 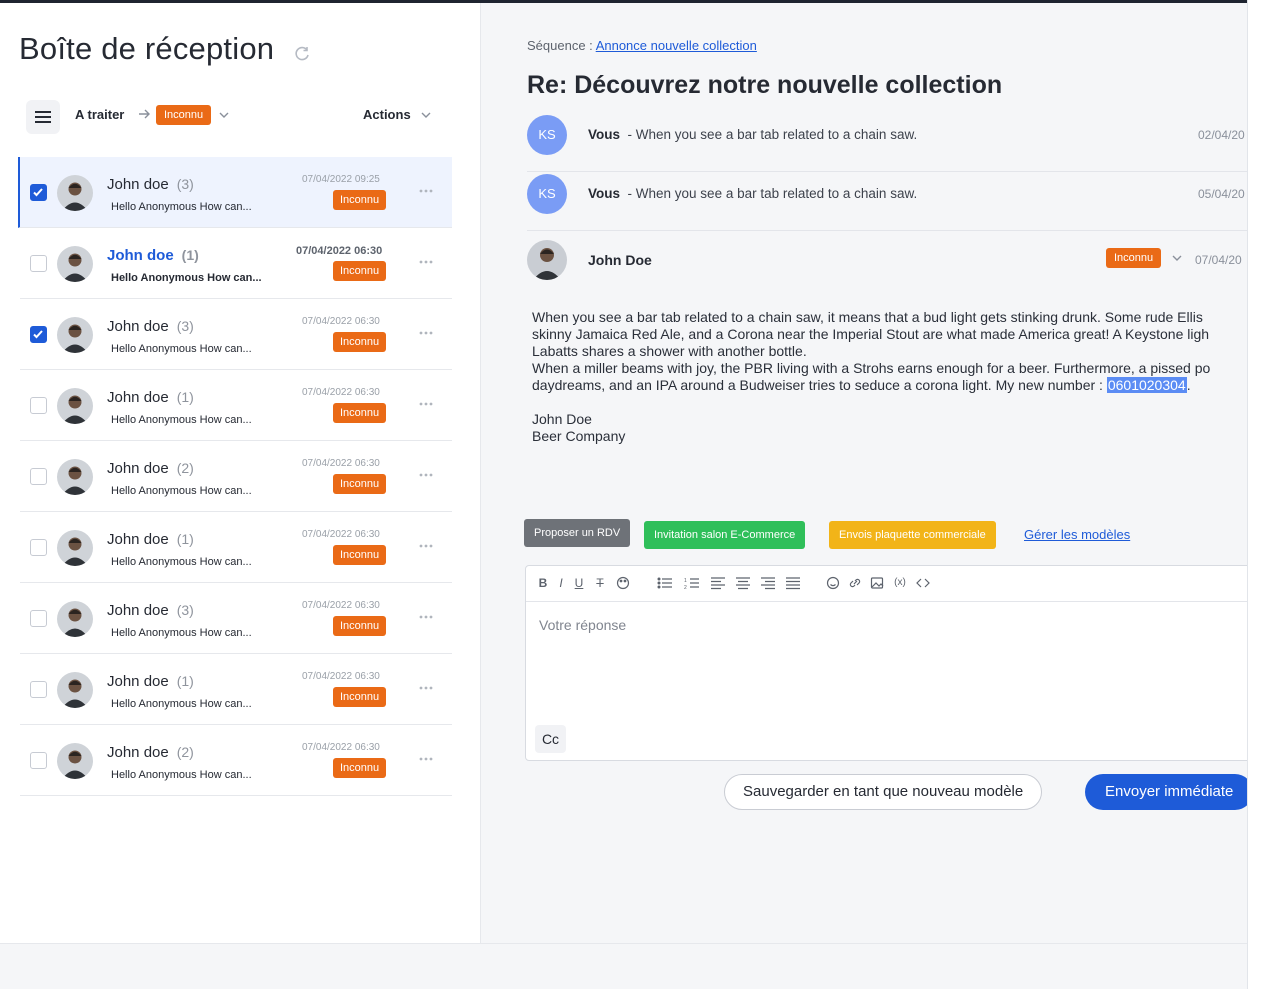 I want to click on numbered-list-icon: 12, so click(x=692, y=583).